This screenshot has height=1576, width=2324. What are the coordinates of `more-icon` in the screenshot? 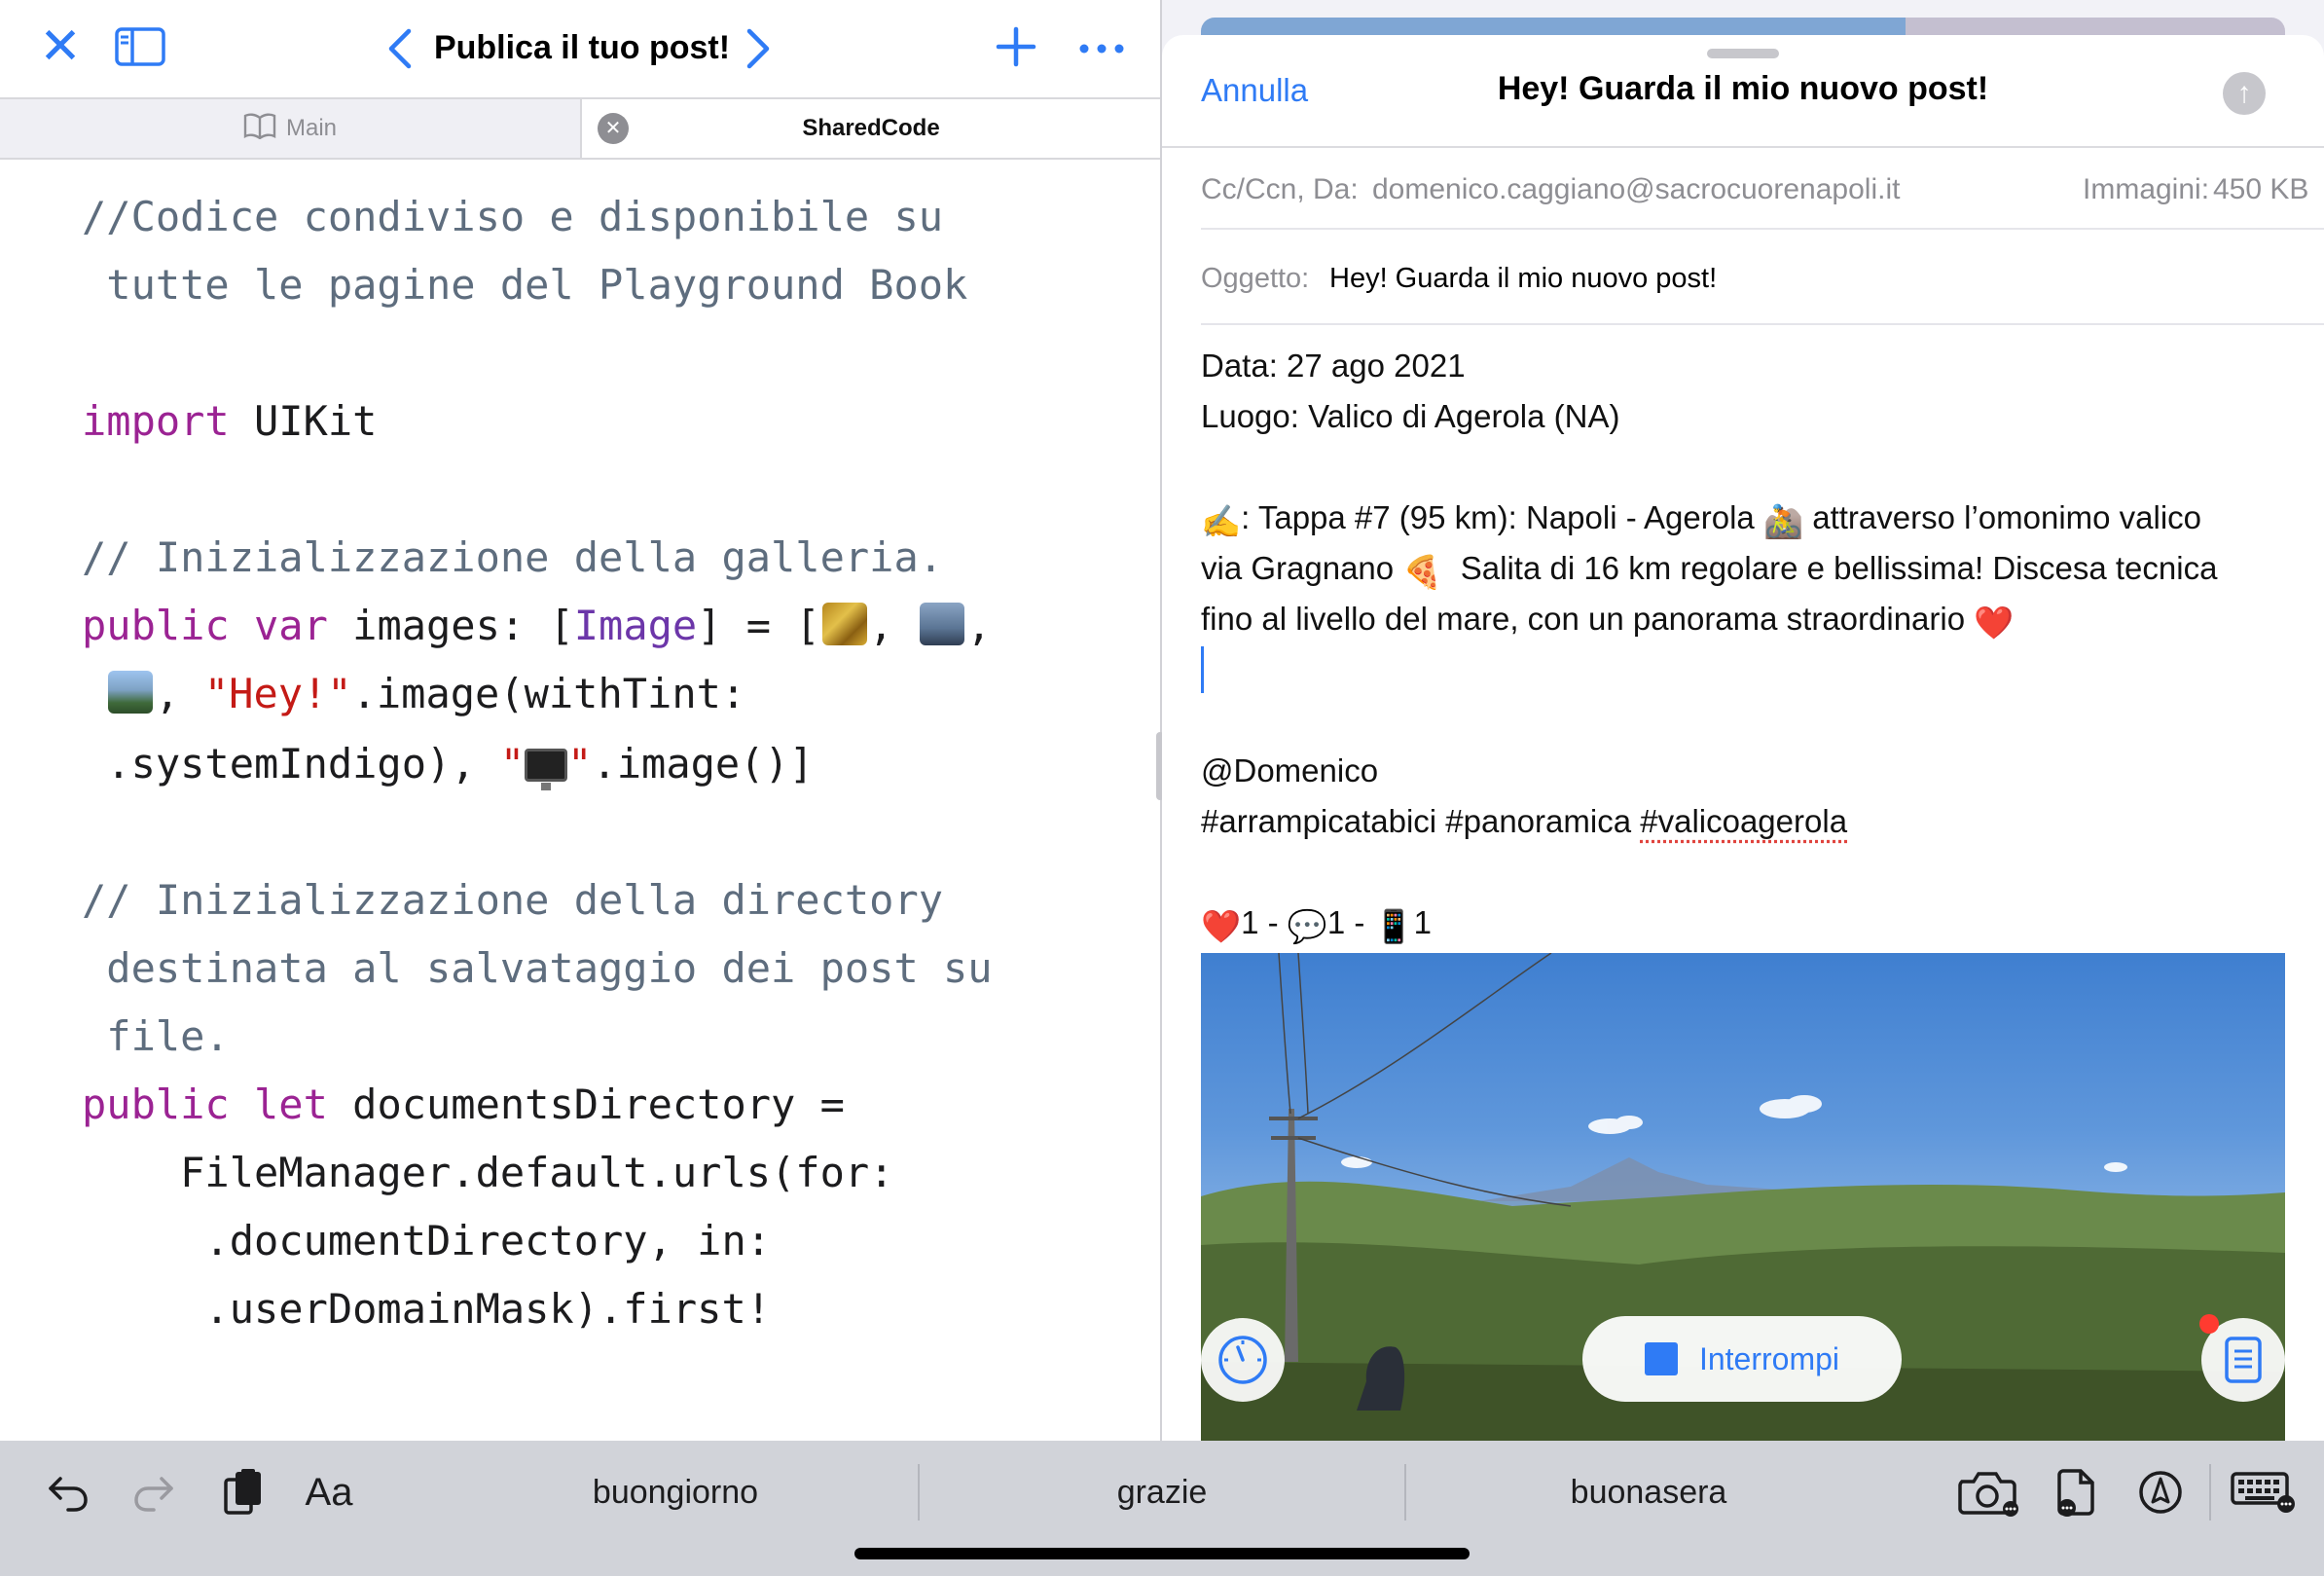 It's located at (1102, 49).